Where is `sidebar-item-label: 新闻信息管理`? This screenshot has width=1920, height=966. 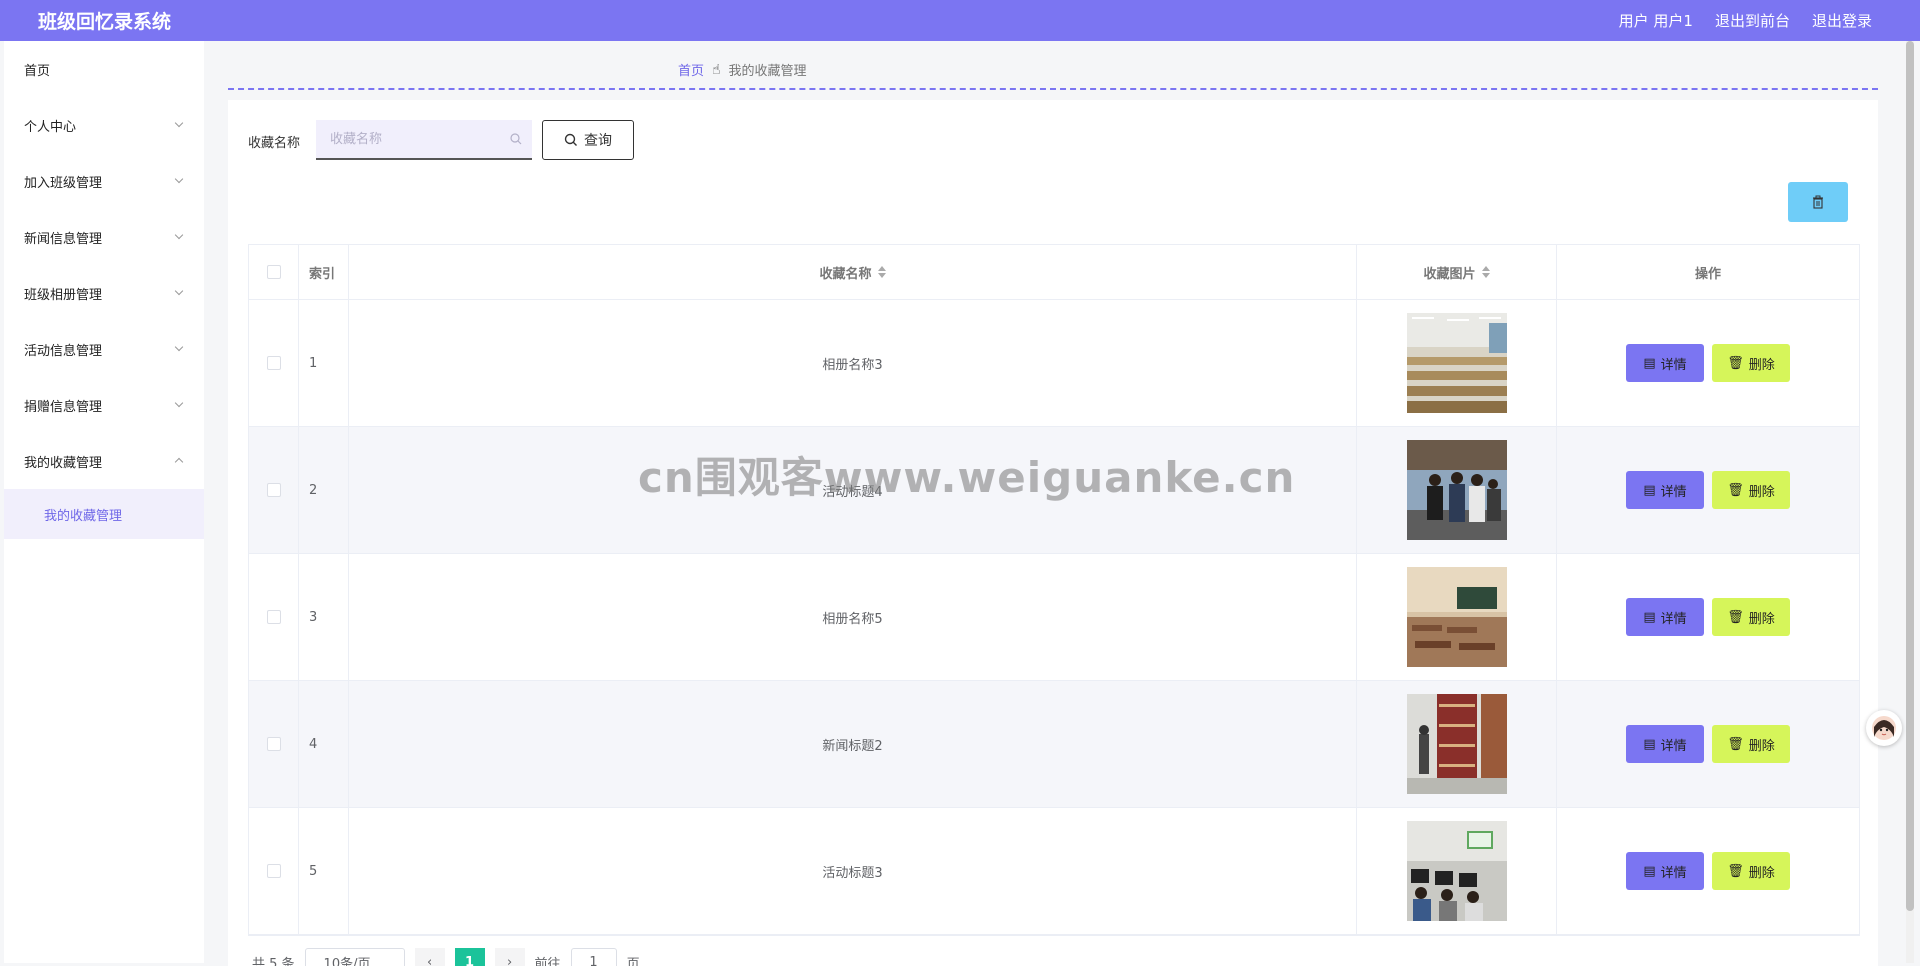 sidebar-item-label: 新闻信息管理 is located at coordinates (63, 239).